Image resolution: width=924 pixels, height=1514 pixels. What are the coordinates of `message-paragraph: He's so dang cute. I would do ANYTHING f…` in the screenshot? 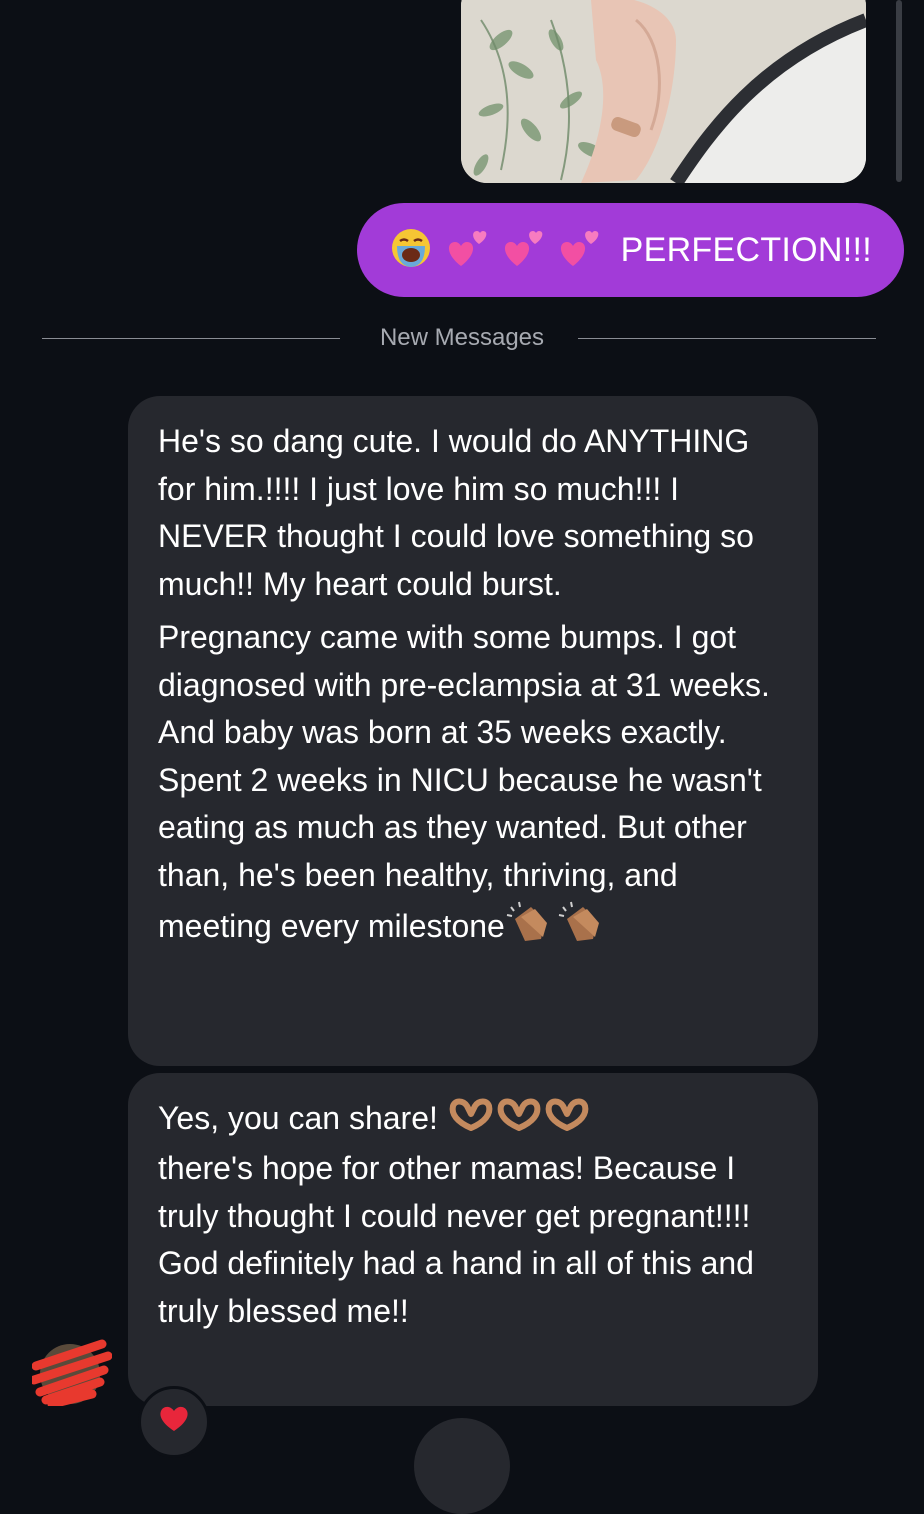 It's located at (456, 512).